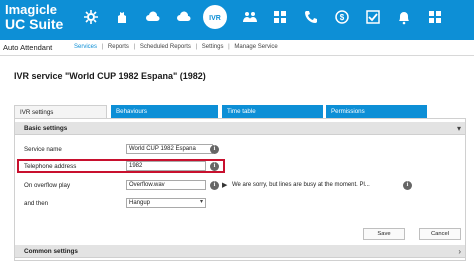  Describe the element at coordinates (169, 149) in the screenshot. I see `service-name-input: World CUP 1982 Espana` at that location.